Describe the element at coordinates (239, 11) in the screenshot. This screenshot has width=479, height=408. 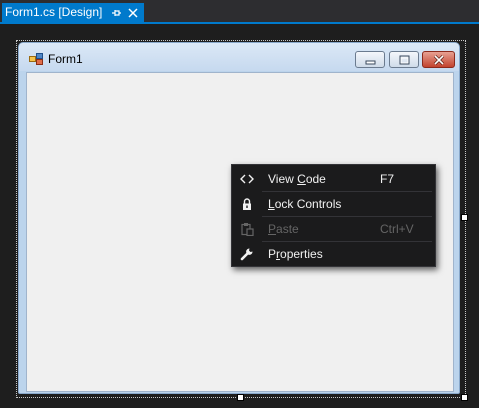
I see `document-tab-strip: Form1.cs [Design]` at that location.